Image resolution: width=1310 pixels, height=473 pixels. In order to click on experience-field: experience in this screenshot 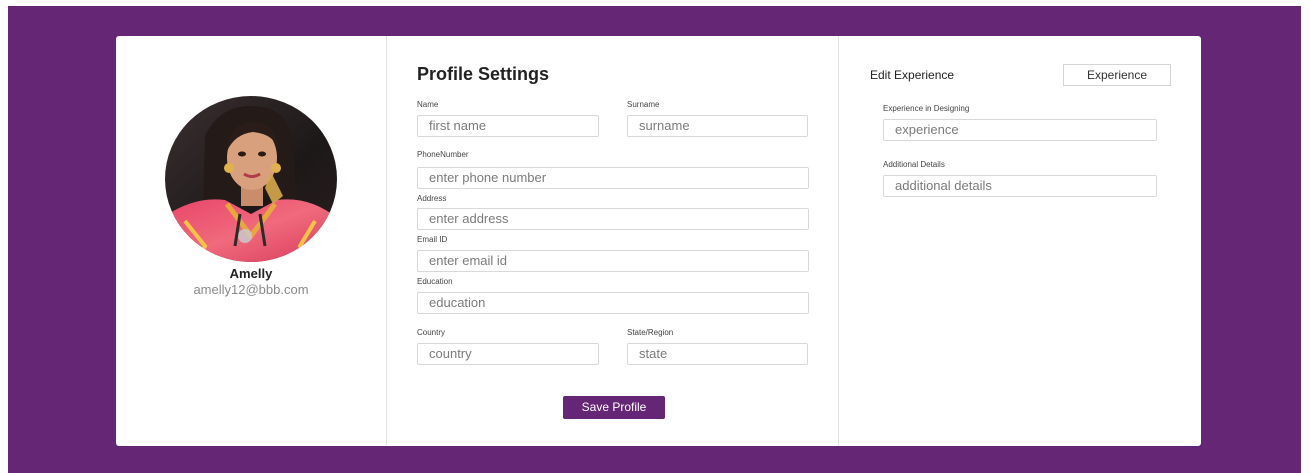, I will do `click(1020, 130)`.